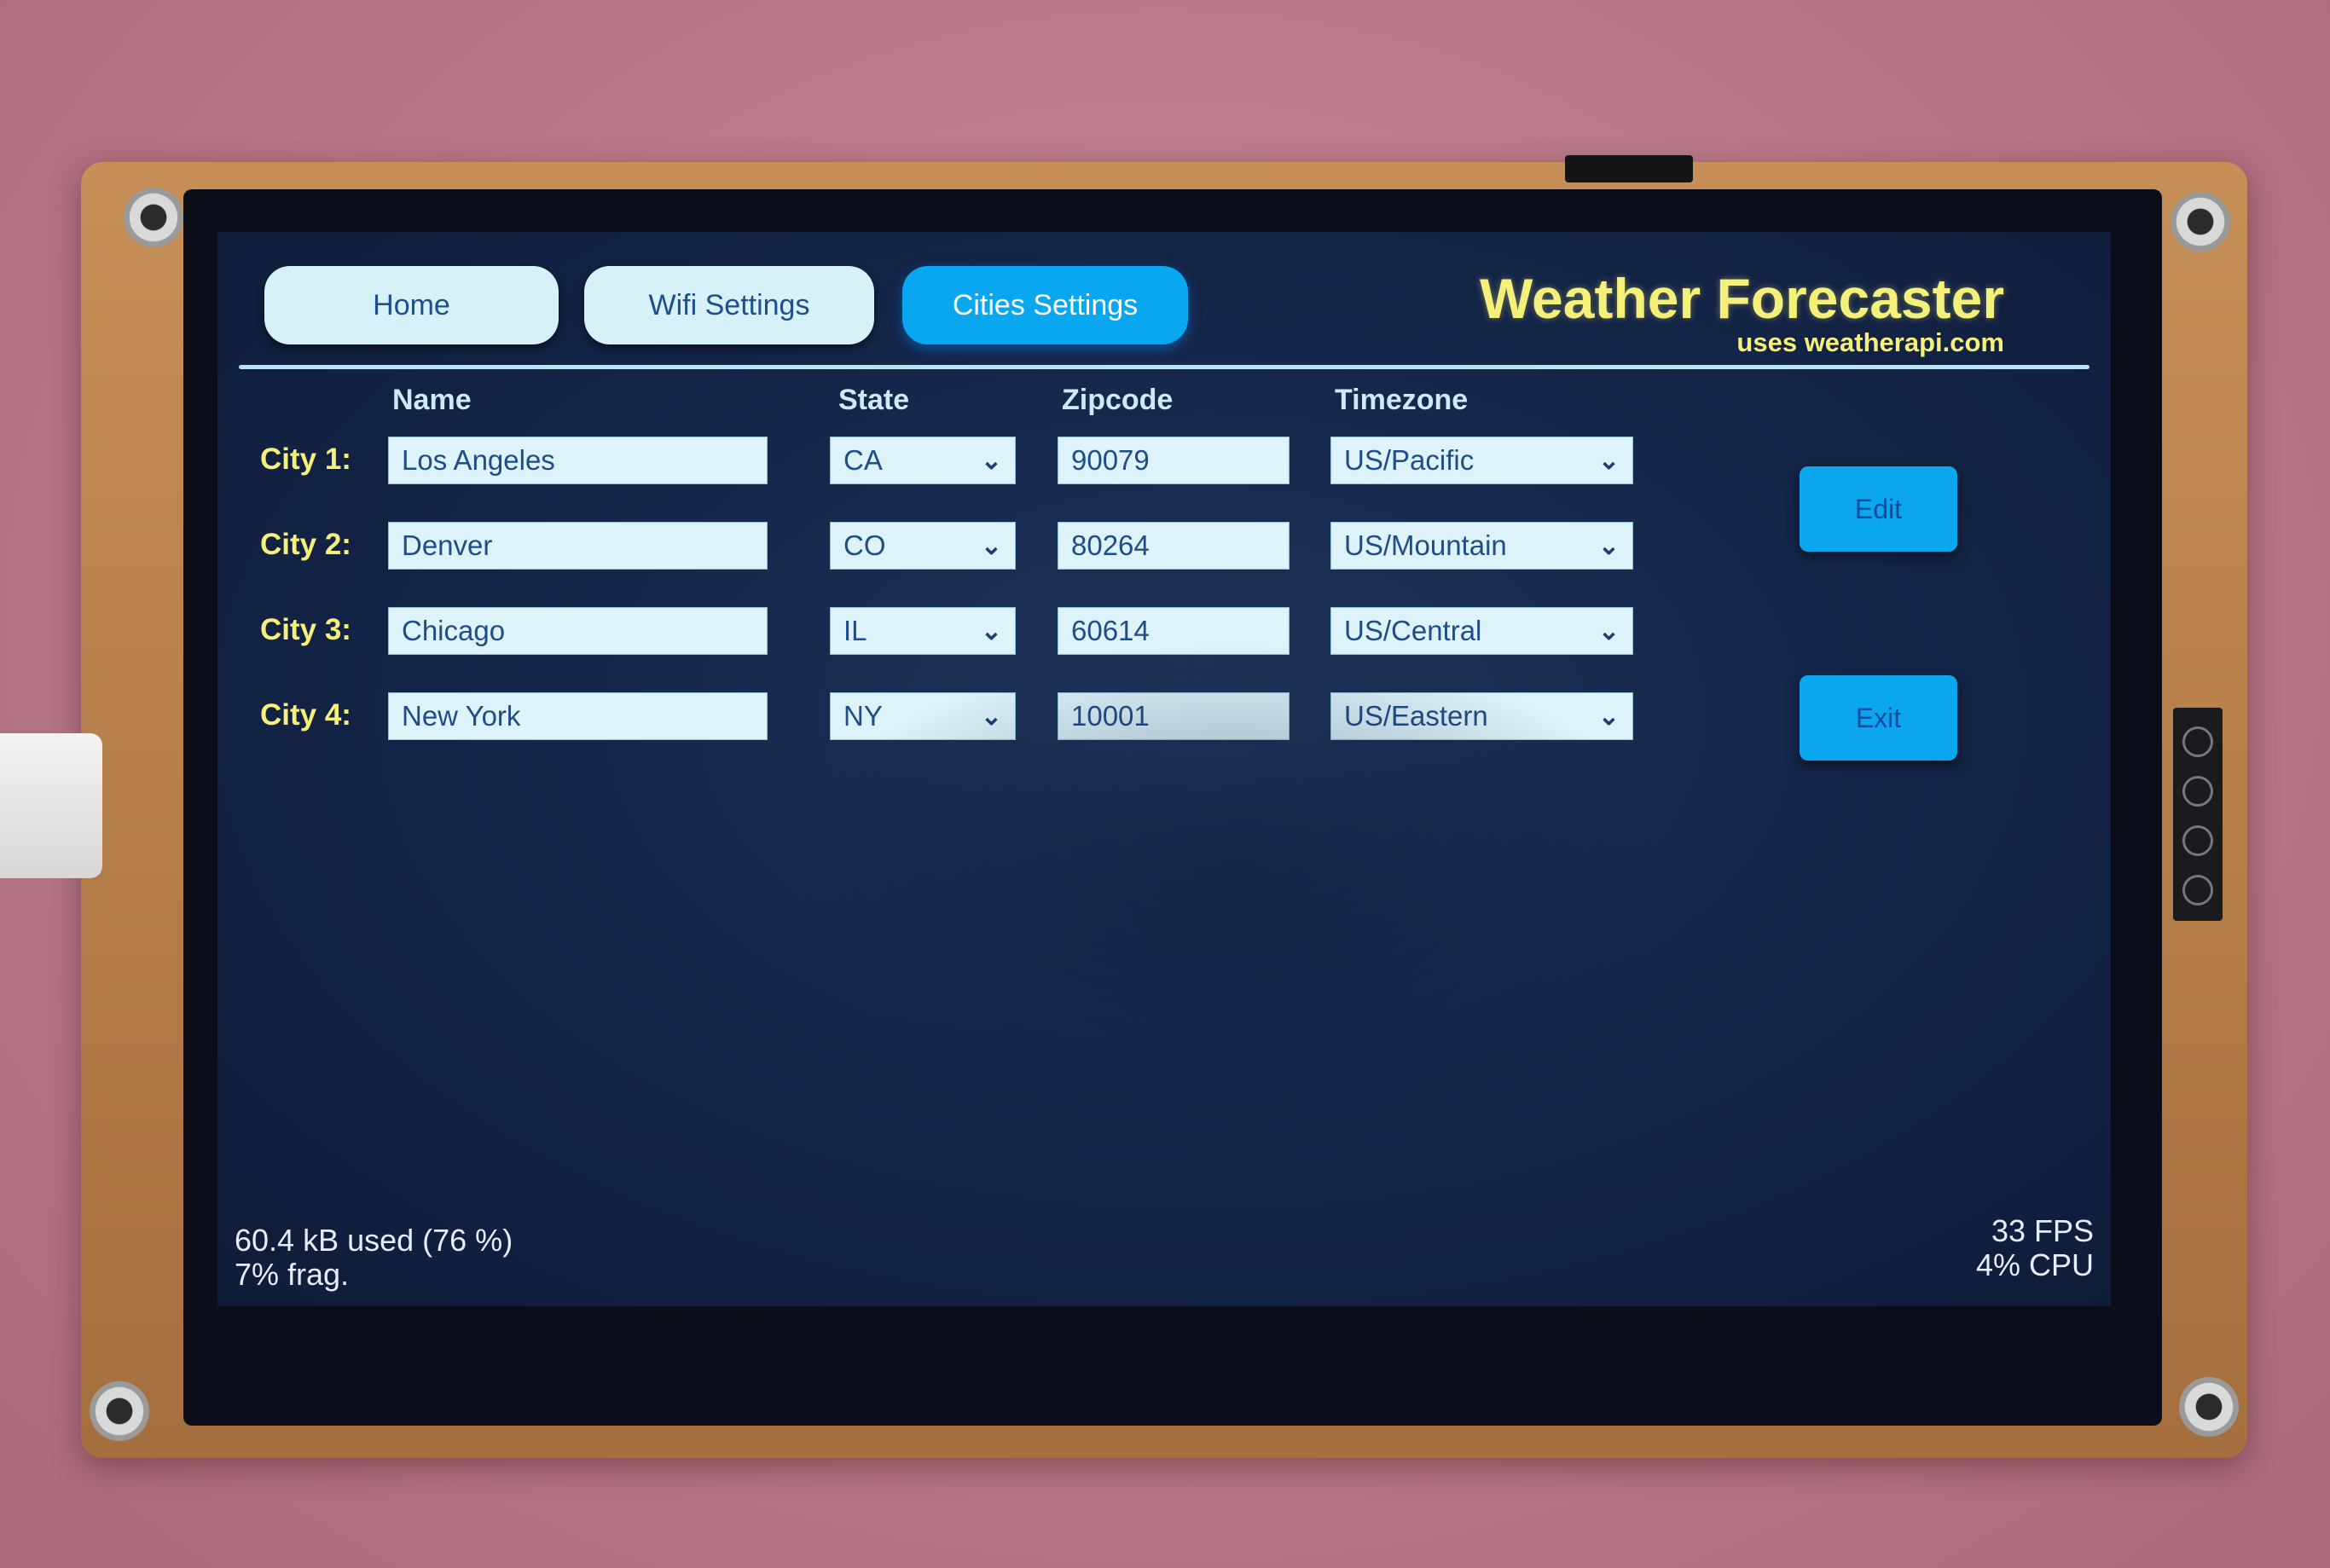 This screenshot has width=2330, height=1568. Describe the element at coordinates (305, 460) in the screenshot. I see `city-1-label: City 1:` at that location.